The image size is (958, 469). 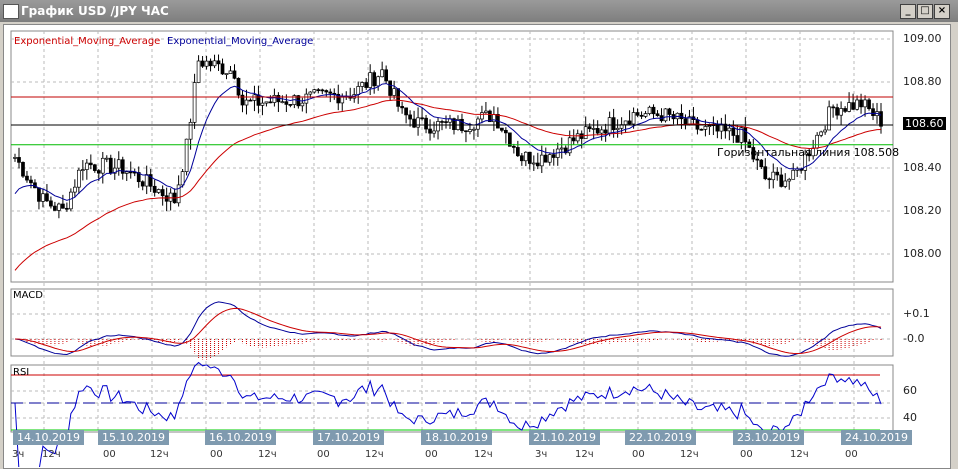 What do you see at coordinates (922, 210) in the screenshot?
I see `price-tick: 108.20` at bounding box center [922, 210].